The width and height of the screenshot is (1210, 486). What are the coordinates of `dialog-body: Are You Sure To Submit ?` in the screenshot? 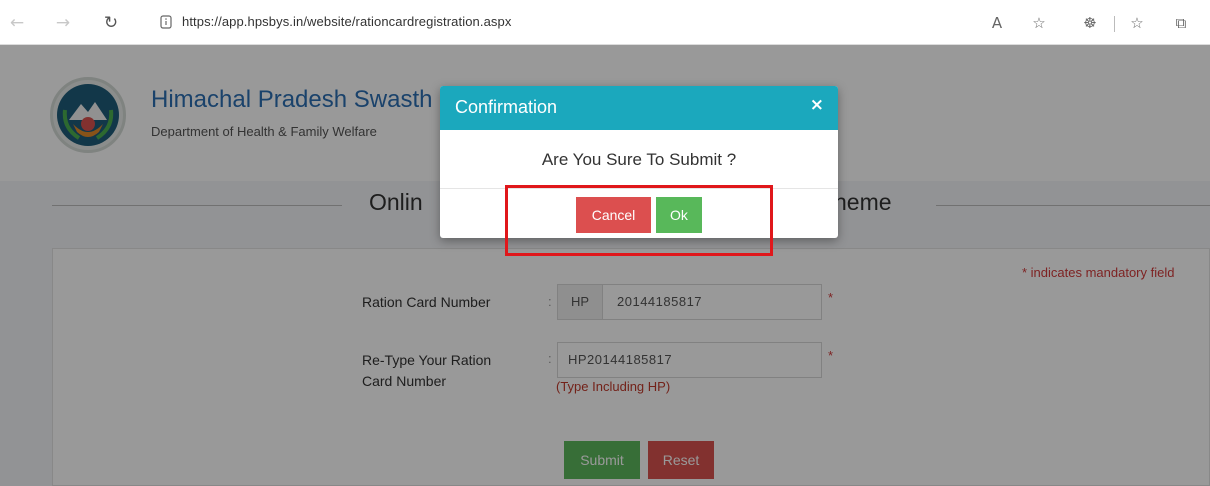 It's located at (639, 159).